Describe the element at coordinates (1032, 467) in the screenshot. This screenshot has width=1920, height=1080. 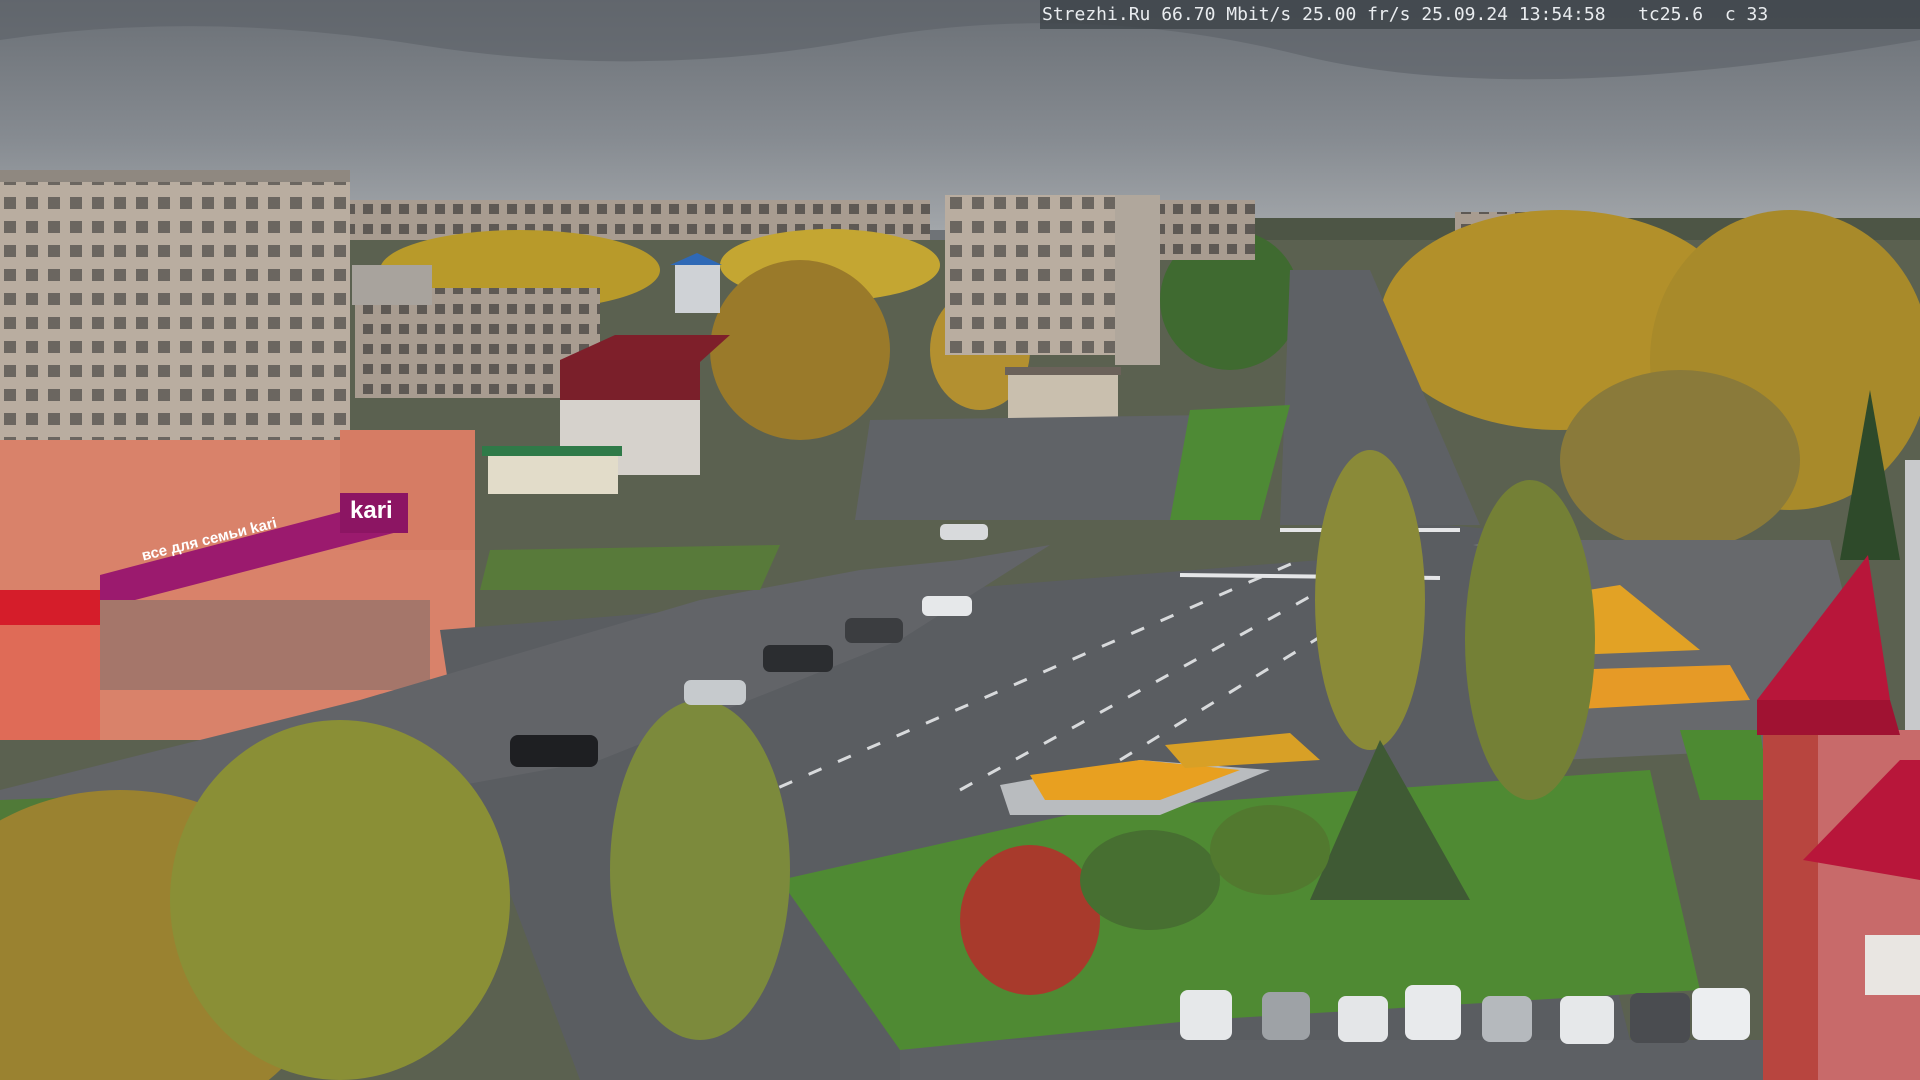
I see `central-plaza` at that location.